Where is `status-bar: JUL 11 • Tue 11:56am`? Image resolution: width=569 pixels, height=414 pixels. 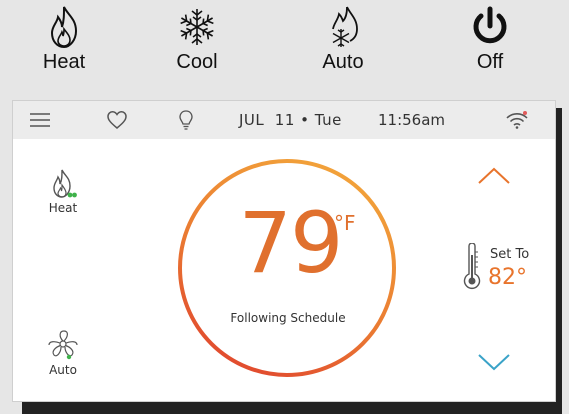
status-bar: JUL 11 • Tue 11:56am is located at coordinates (284, 120).